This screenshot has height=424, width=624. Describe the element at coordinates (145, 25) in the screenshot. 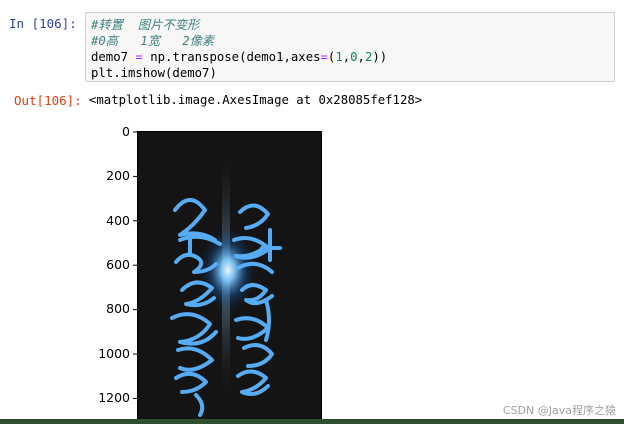

I see `code-comment-1: #转置 图片不变形` at that location.